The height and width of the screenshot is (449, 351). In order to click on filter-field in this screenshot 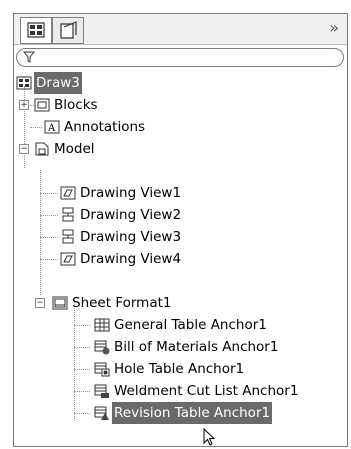, I will do `click(180, 57)`.